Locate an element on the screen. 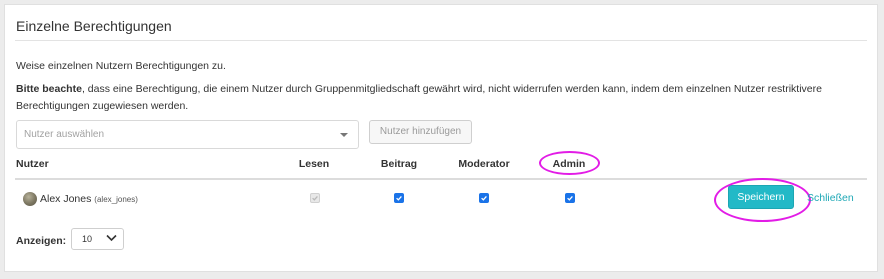  chevron-down-icon is located at coordinates (111, 238).